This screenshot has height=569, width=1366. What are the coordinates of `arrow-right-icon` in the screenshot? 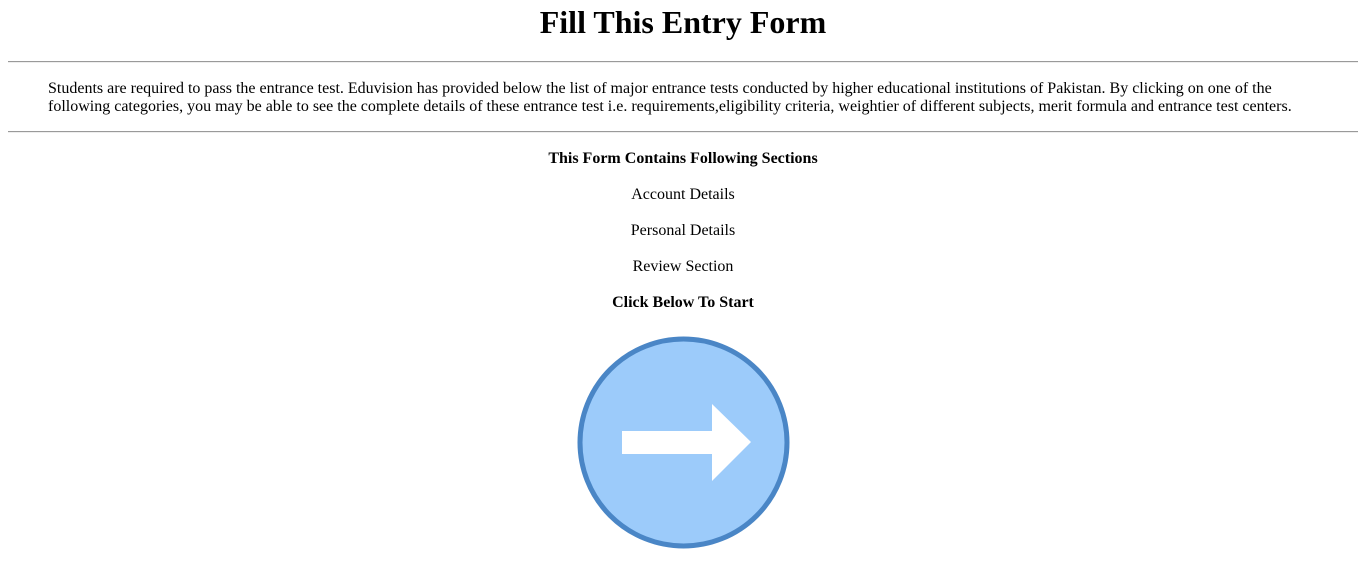 It's located at (683, 442).